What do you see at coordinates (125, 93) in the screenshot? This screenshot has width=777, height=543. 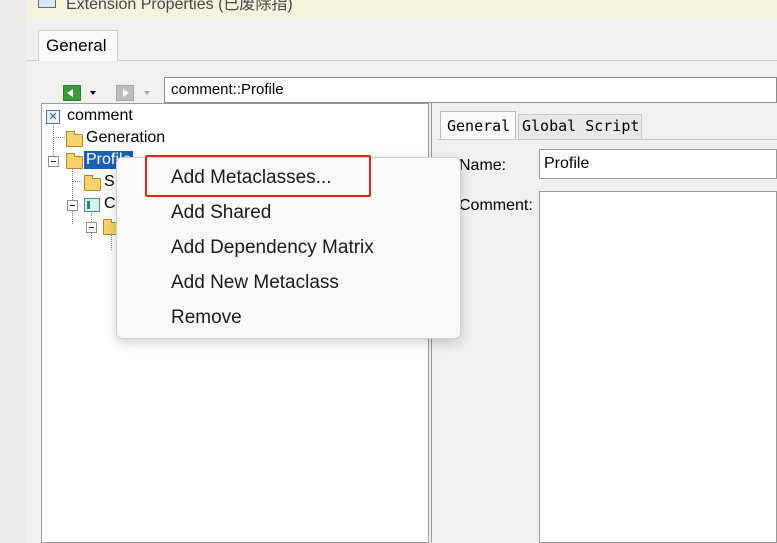 I see `forward-arrow-icon` at bounding box center [125, 93].